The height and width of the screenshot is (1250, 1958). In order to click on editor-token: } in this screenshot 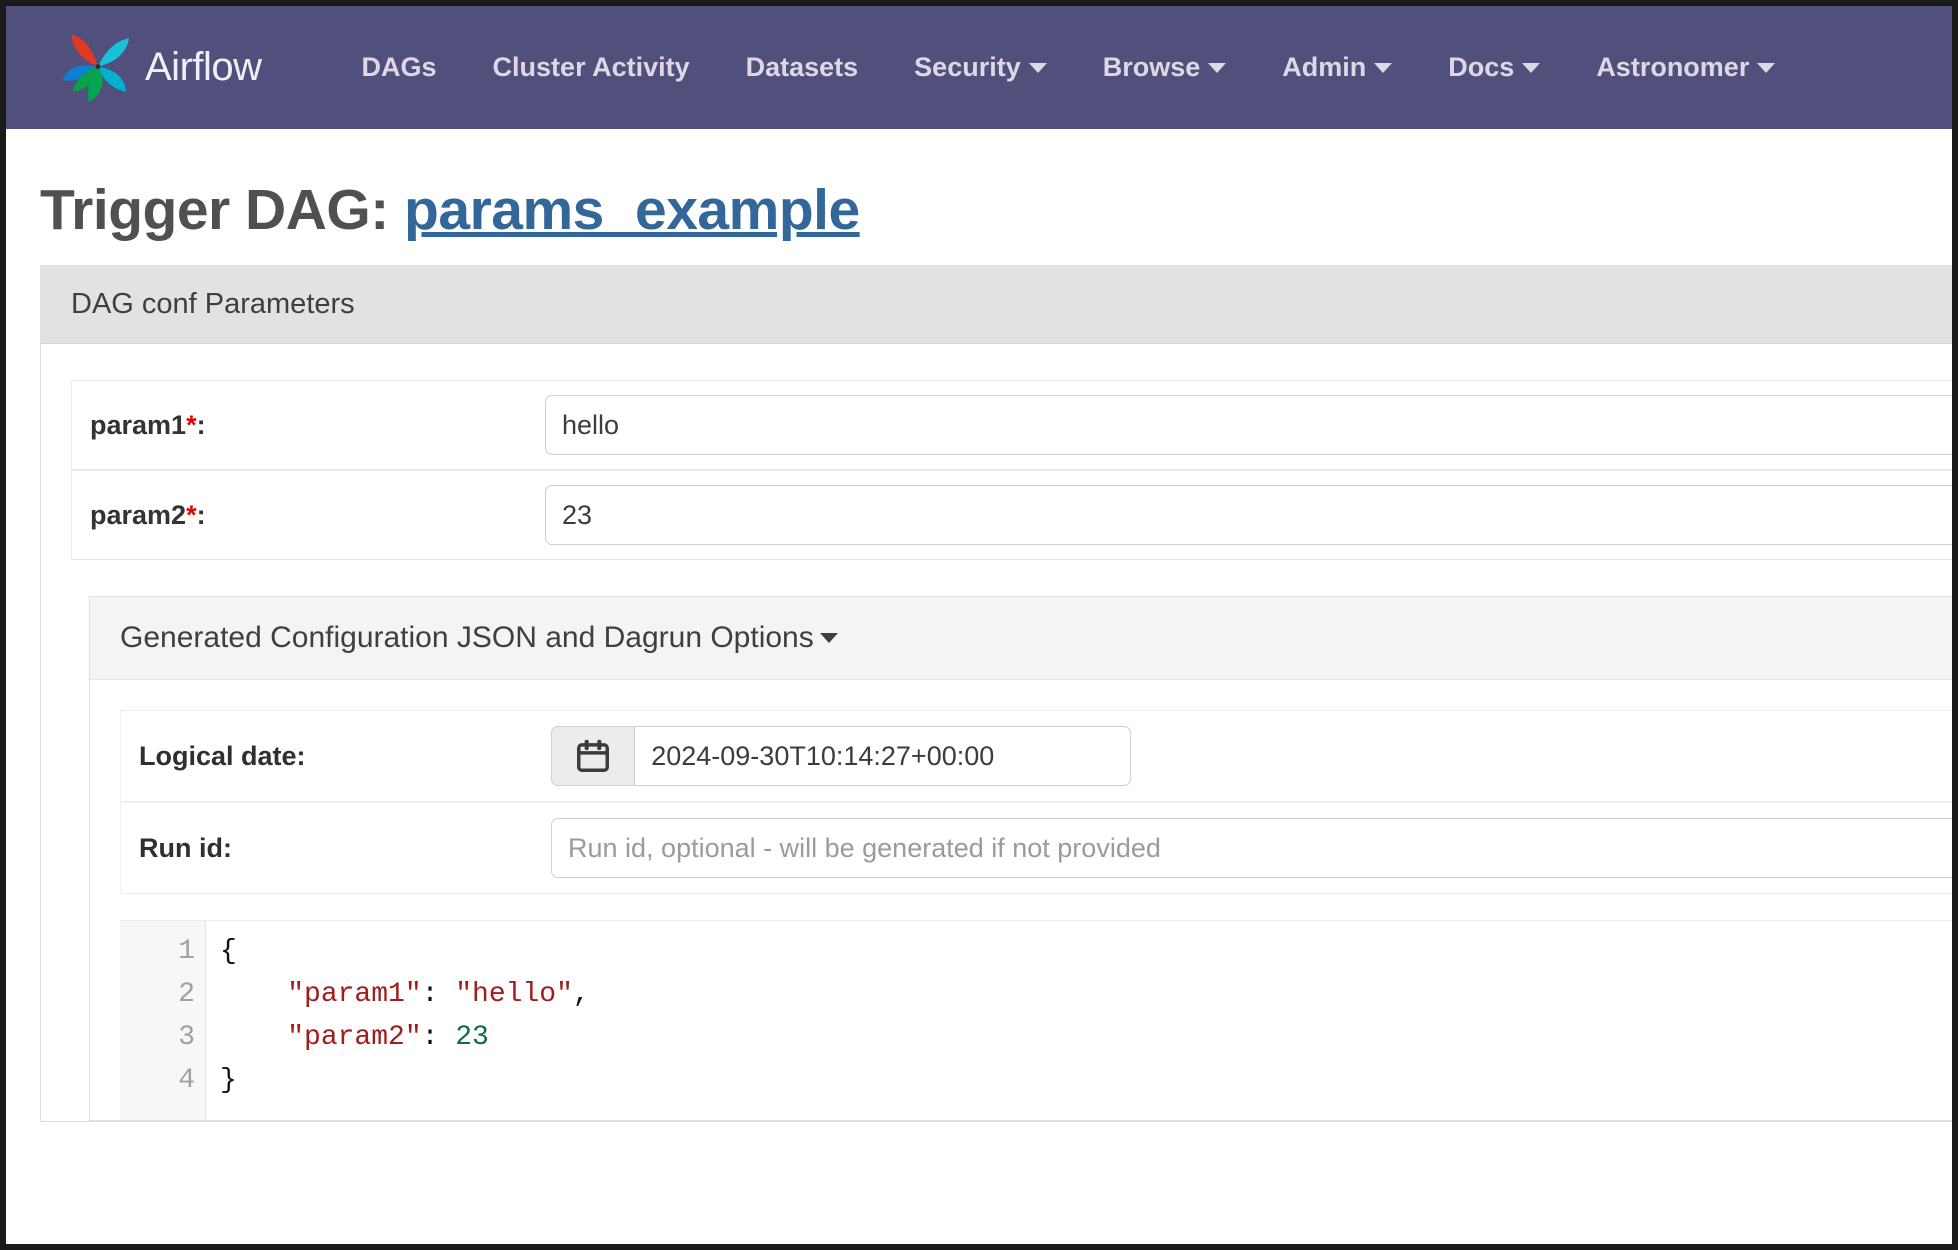, I will do `click(228, 1080)`.